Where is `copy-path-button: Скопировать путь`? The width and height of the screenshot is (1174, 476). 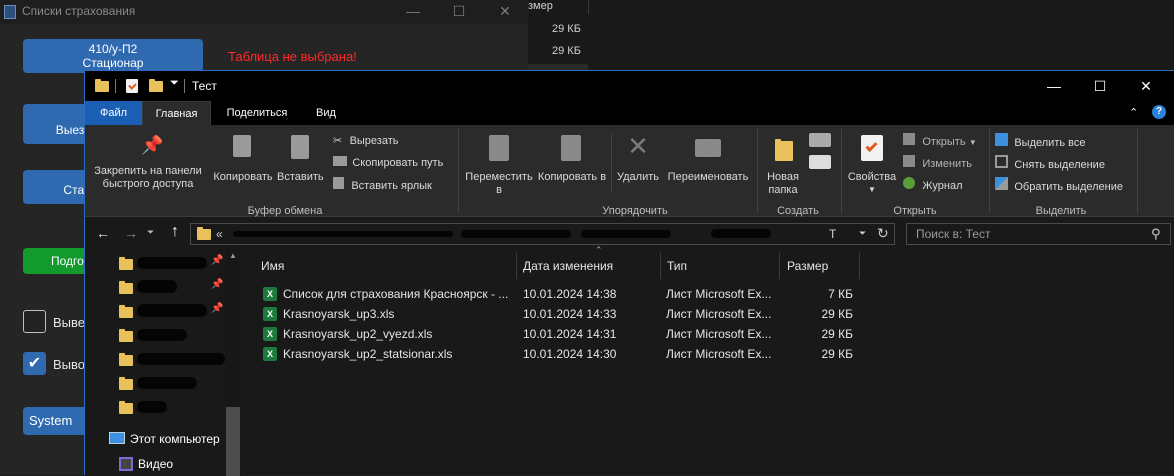 copy-path-button: Скопировать путь is located at coordinates (388, 162).